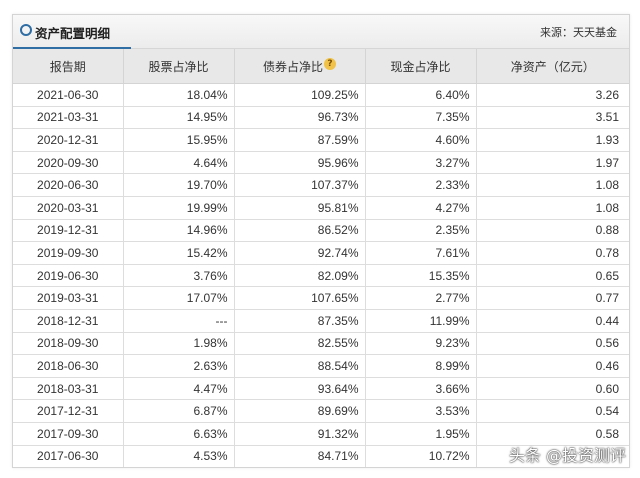 Image resolution: width=640 pixels, height=478 pixels. I want to click on cell-bond-ratio: 107.65%, so click(300, 298).